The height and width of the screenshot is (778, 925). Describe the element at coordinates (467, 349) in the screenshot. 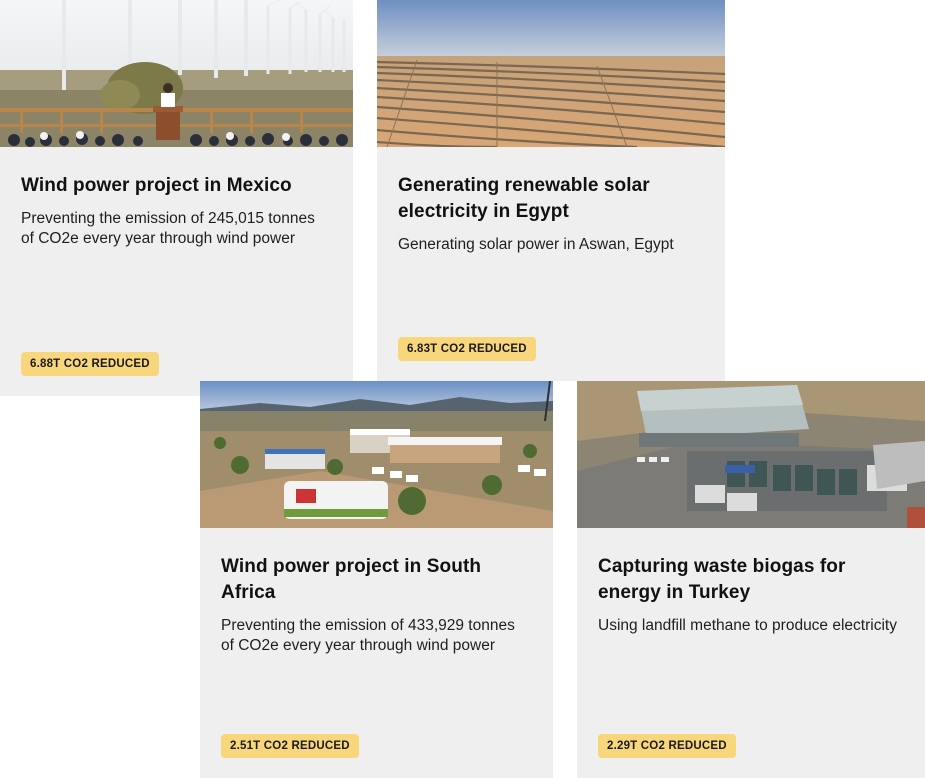

I see `co2-reduced-badge: 6.83T CO2 REDUCED` at that location.